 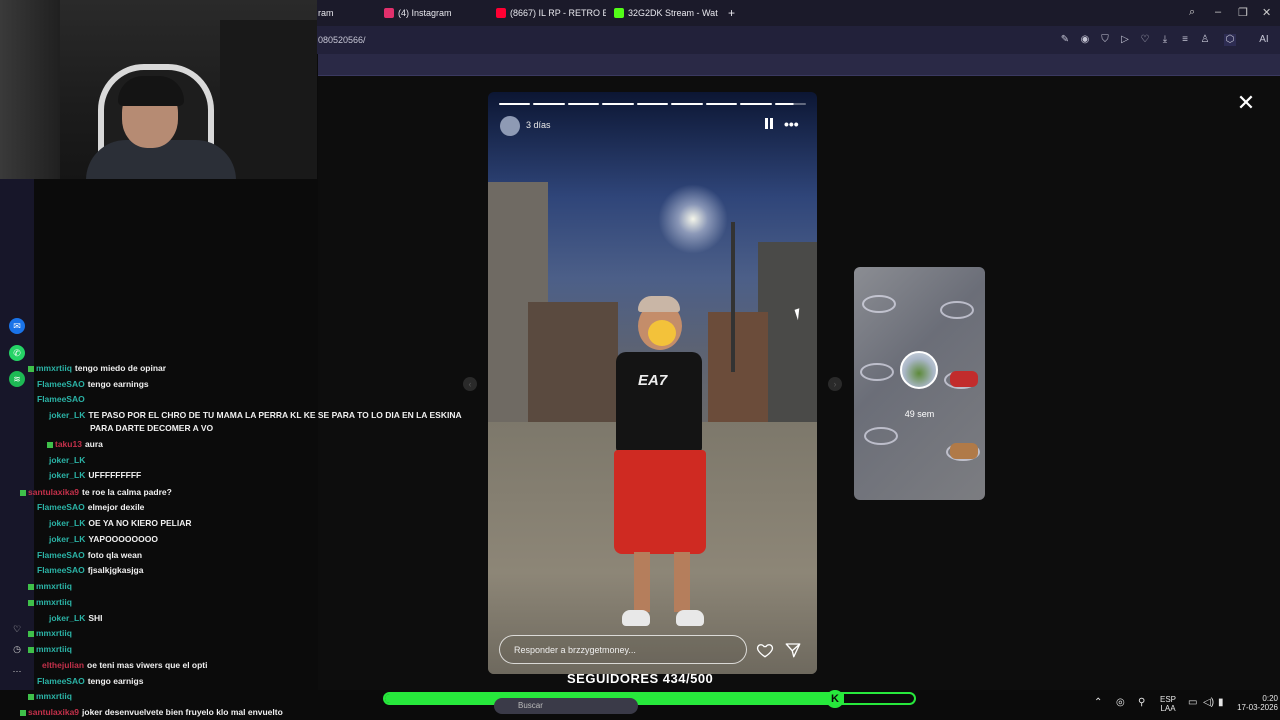 What do you see at coordinates (120, 368) in the screenshot?
I see `chat-text: tengo miedo de opinar` at bounding box center [120, 368].